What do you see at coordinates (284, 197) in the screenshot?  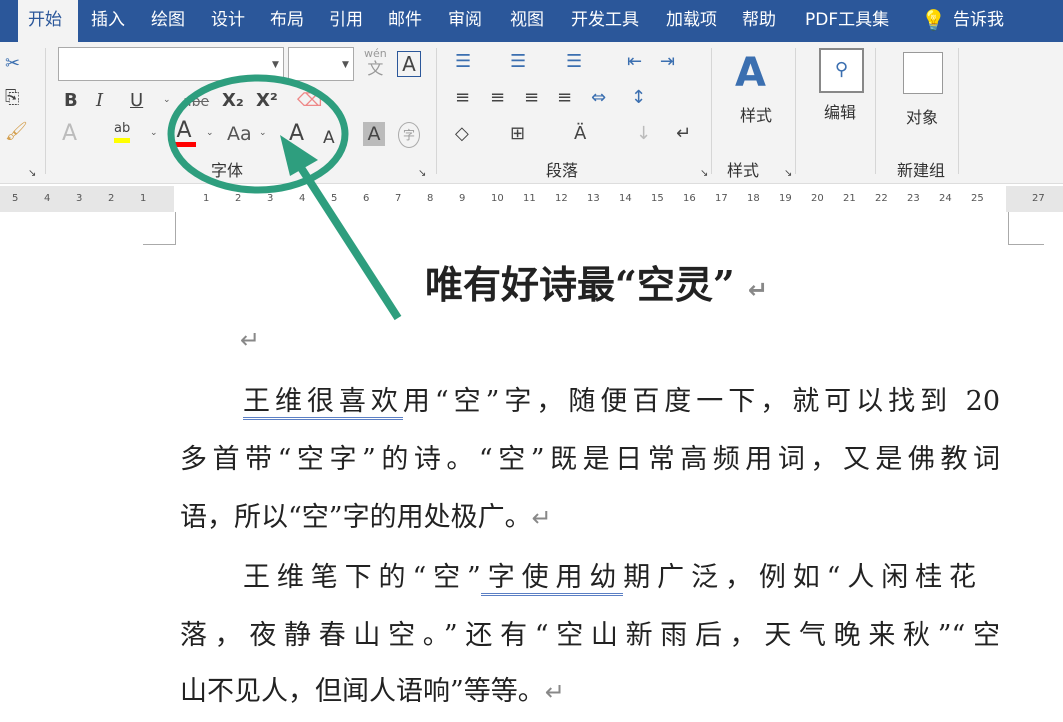 I see `annotation-overlay` at bounding box center [284, 197].